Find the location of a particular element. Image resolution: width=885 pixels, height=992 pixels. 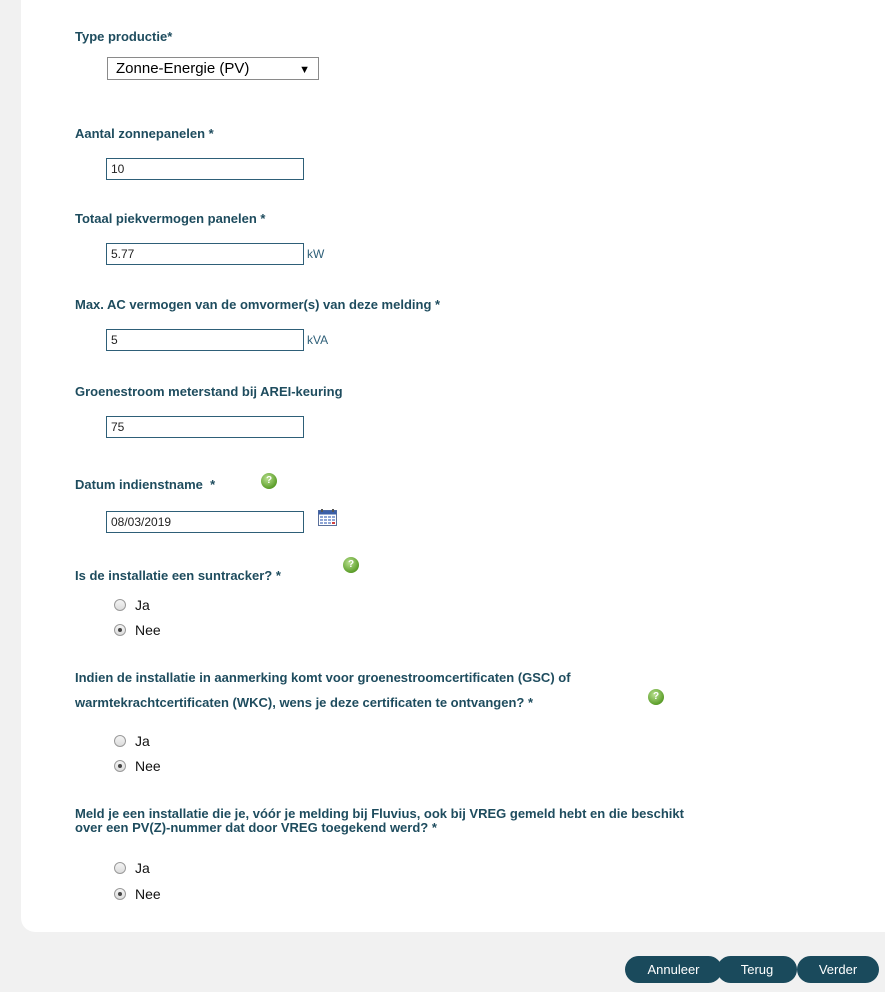

vreg-option-ja: Ja is located at coordinates (132, 868).